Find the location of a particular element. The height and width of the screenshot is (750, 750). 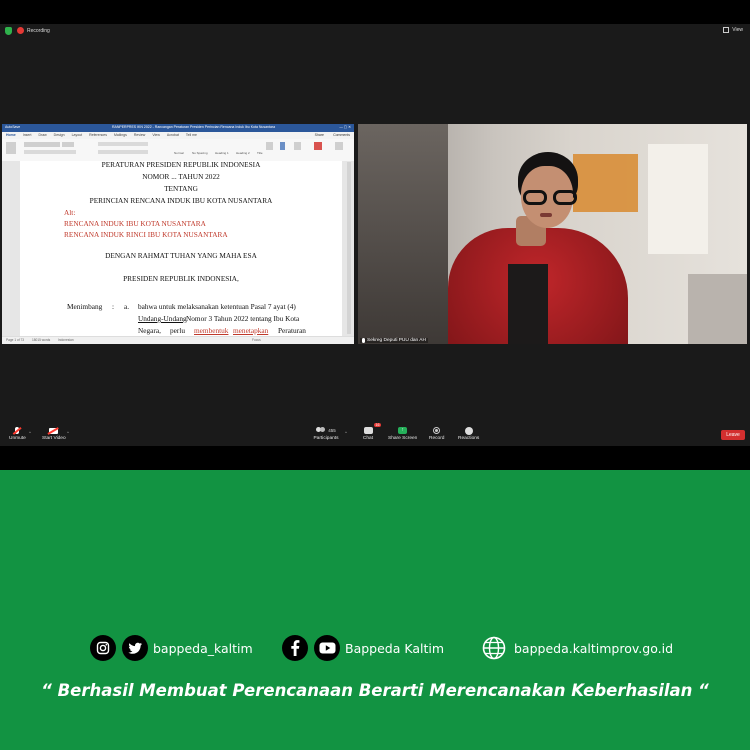

style-title: Title is located at coordinates (260, 153).